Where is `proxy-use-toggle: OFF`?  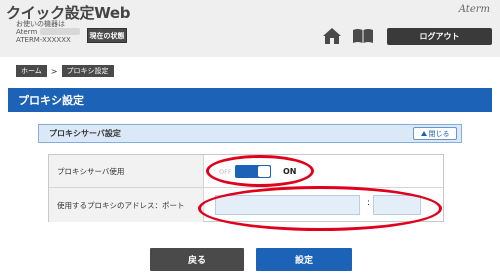 proxy-use-toggle: OFF is located at coordinates (247, 171).